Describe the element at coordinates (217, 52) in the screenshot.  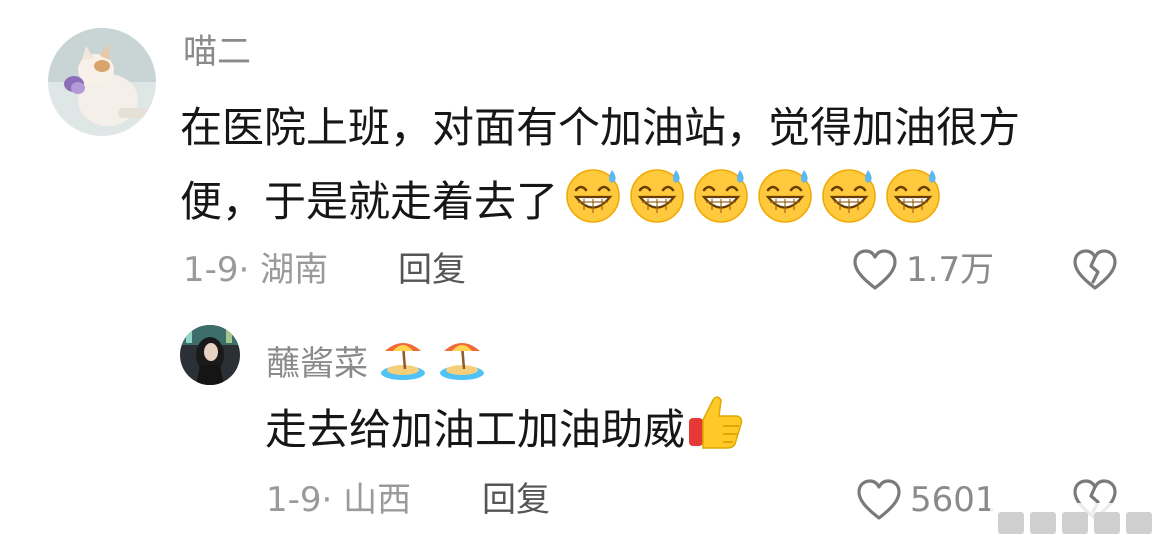
I see `username: 喵二` at that location.